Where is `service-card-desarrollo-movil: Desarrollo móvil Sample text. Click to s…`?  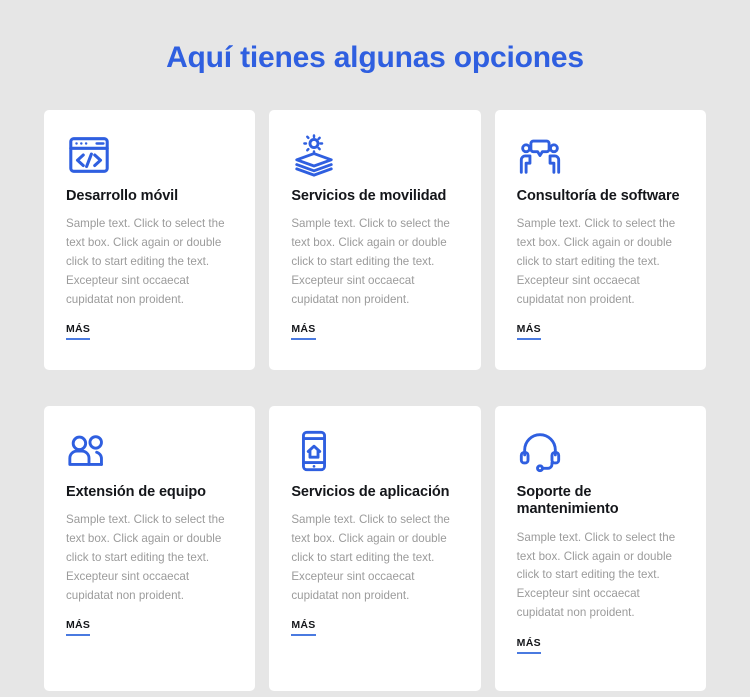
service-card-desarrollo-movil: Desarrollo móvil Sample text. Click to s… is located at coordinates (150, 240).